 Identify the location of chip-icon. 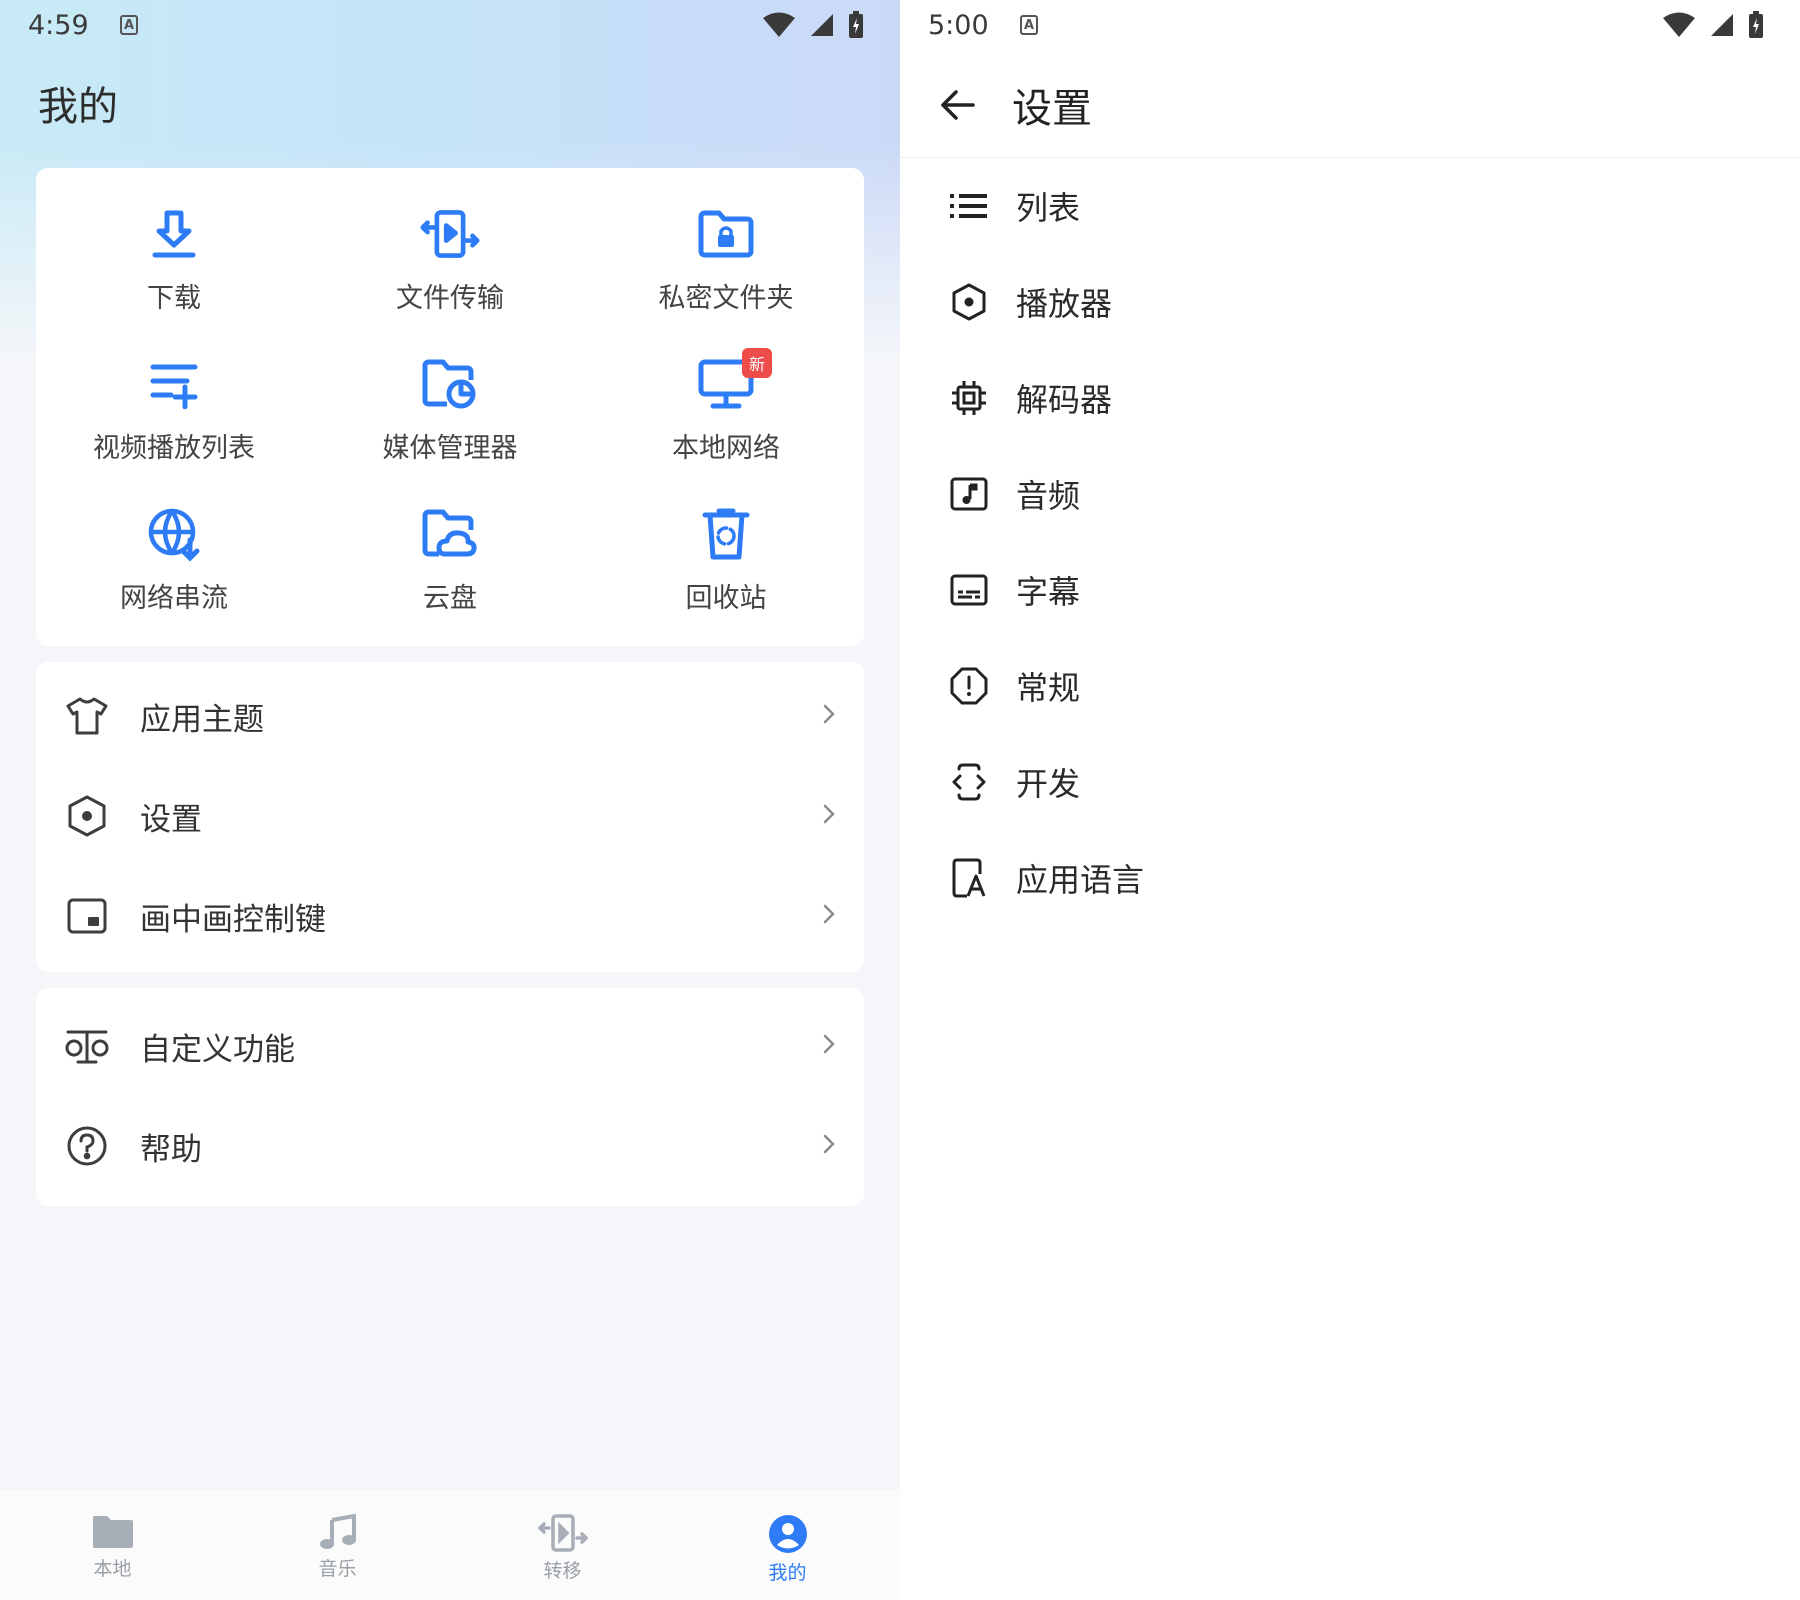
(969, 398).